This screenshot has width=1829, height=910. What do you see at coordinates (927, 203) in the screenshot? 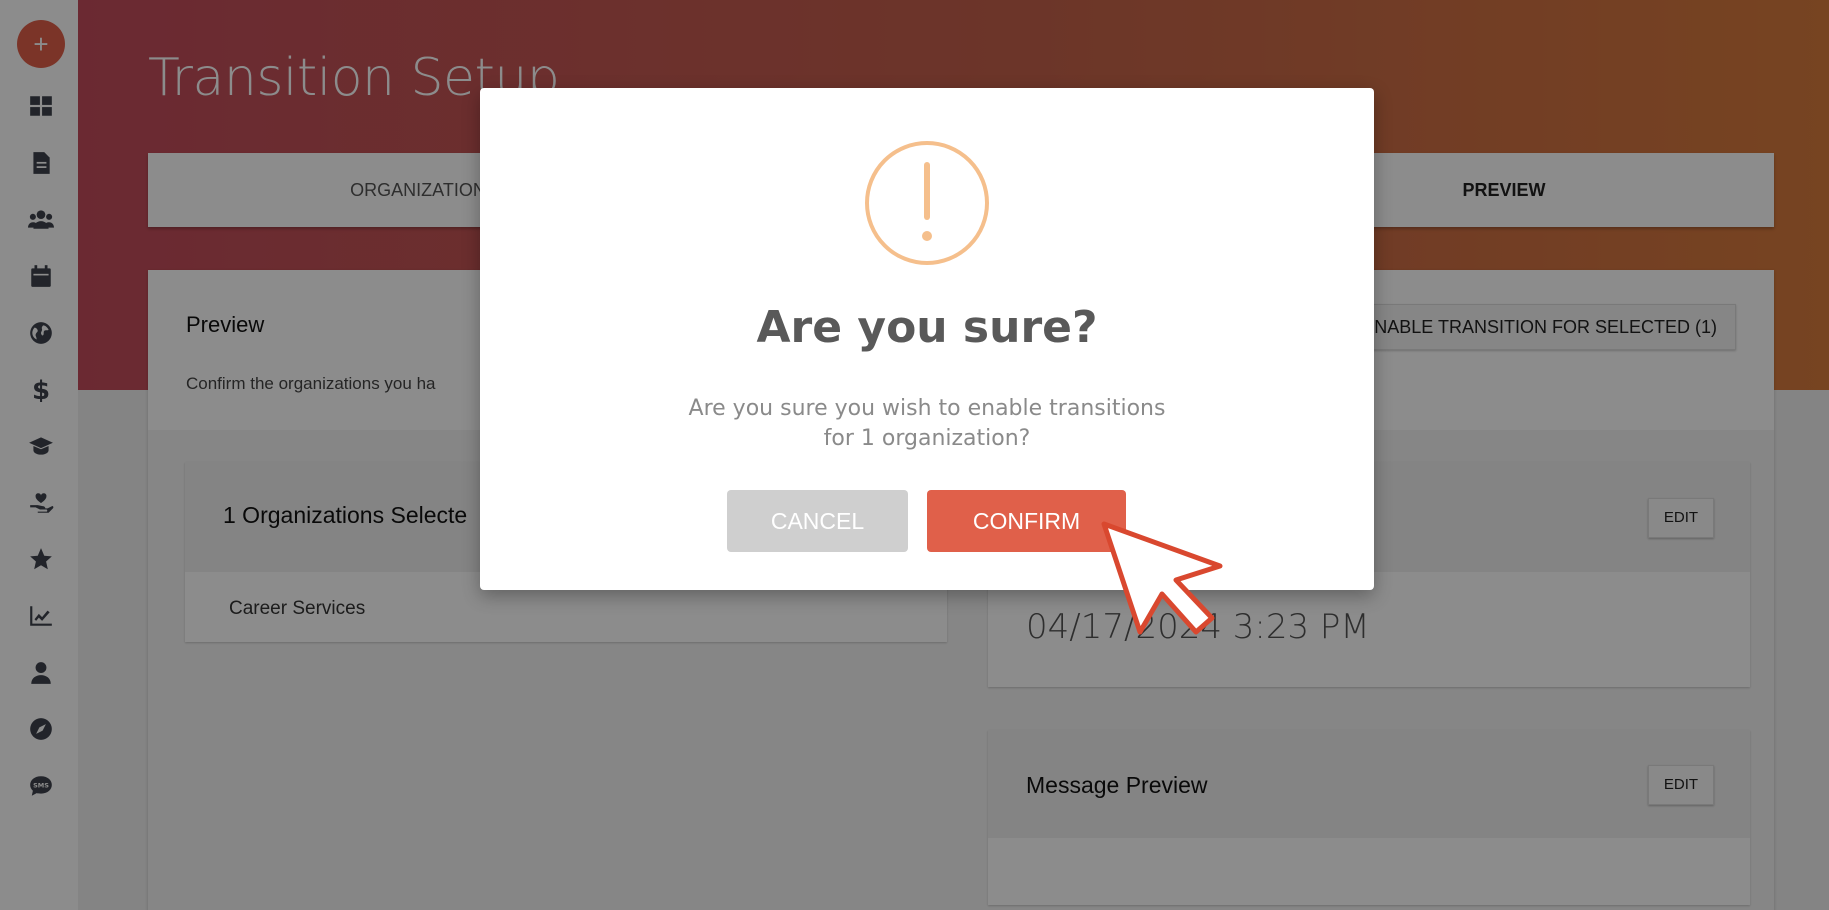
I see `warning-icon` at bounding box center [927, 203].